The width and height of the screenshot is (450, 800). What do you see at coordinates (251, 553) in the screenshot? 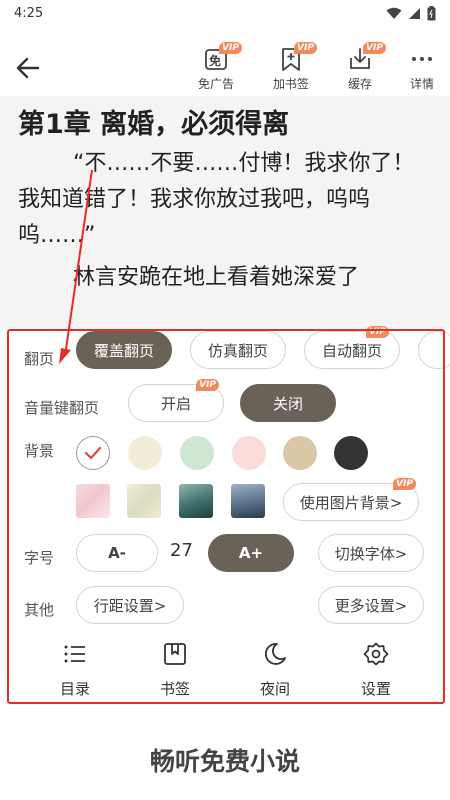
I see `font-increase-button: A+` at bounding box center [251, 553].